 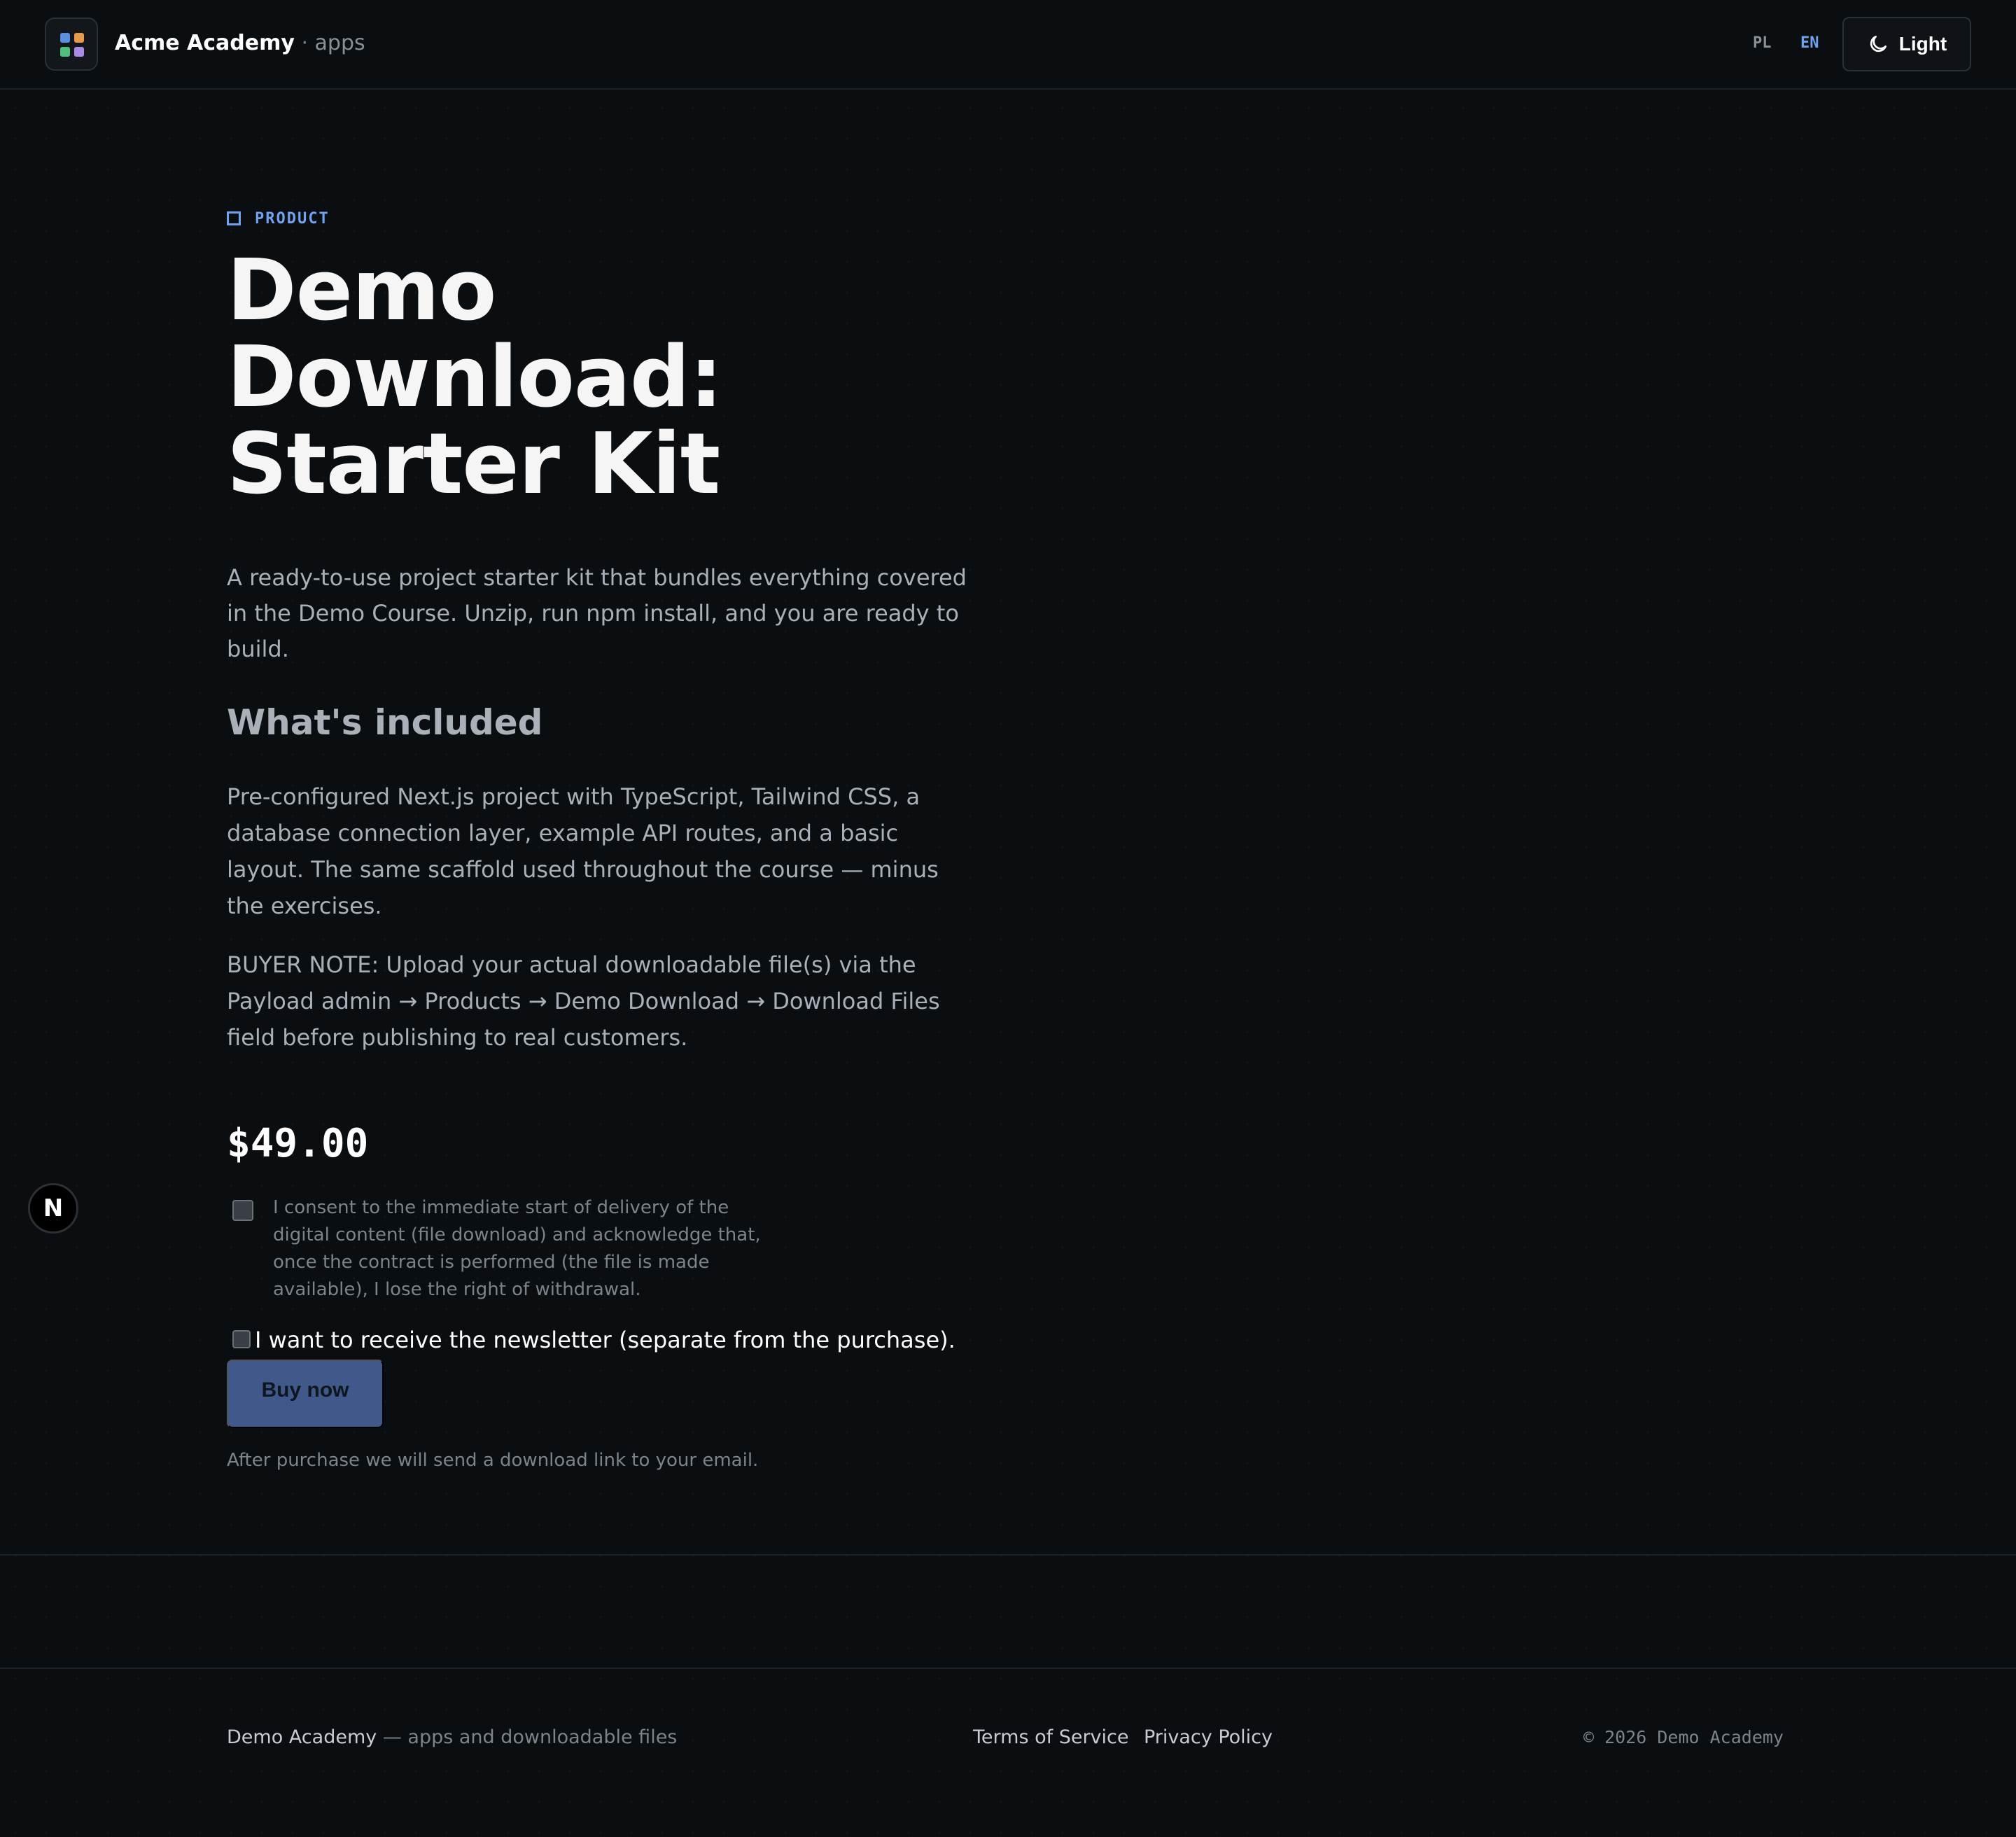 What do you see at coordinates (1922, 44) in the screenshot?
I see `theme-toggle-label: Light` at bounding box center [1922, 44].